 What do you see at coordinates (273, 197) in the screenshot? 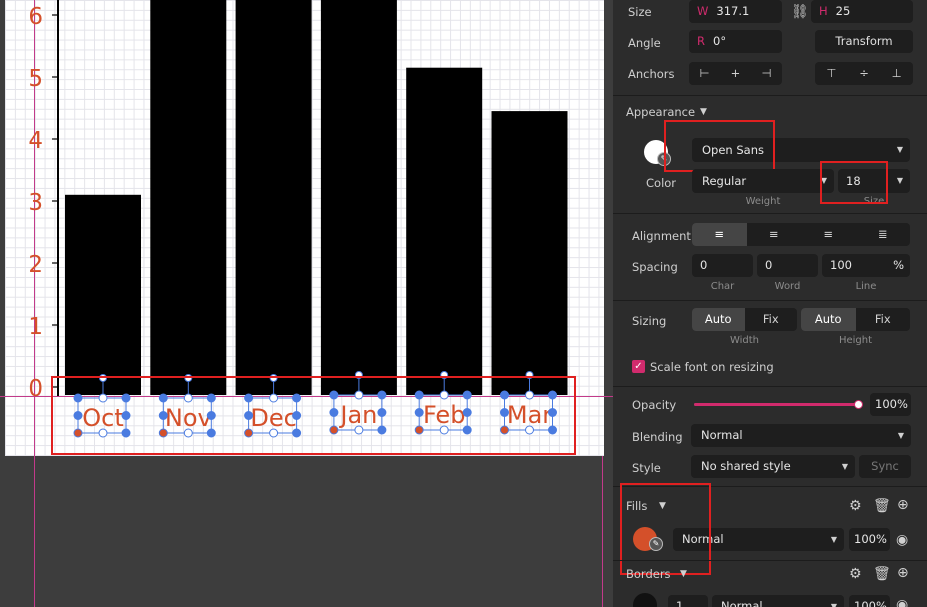
I see `chart-bar-dec` at bounding box center [273, 197].